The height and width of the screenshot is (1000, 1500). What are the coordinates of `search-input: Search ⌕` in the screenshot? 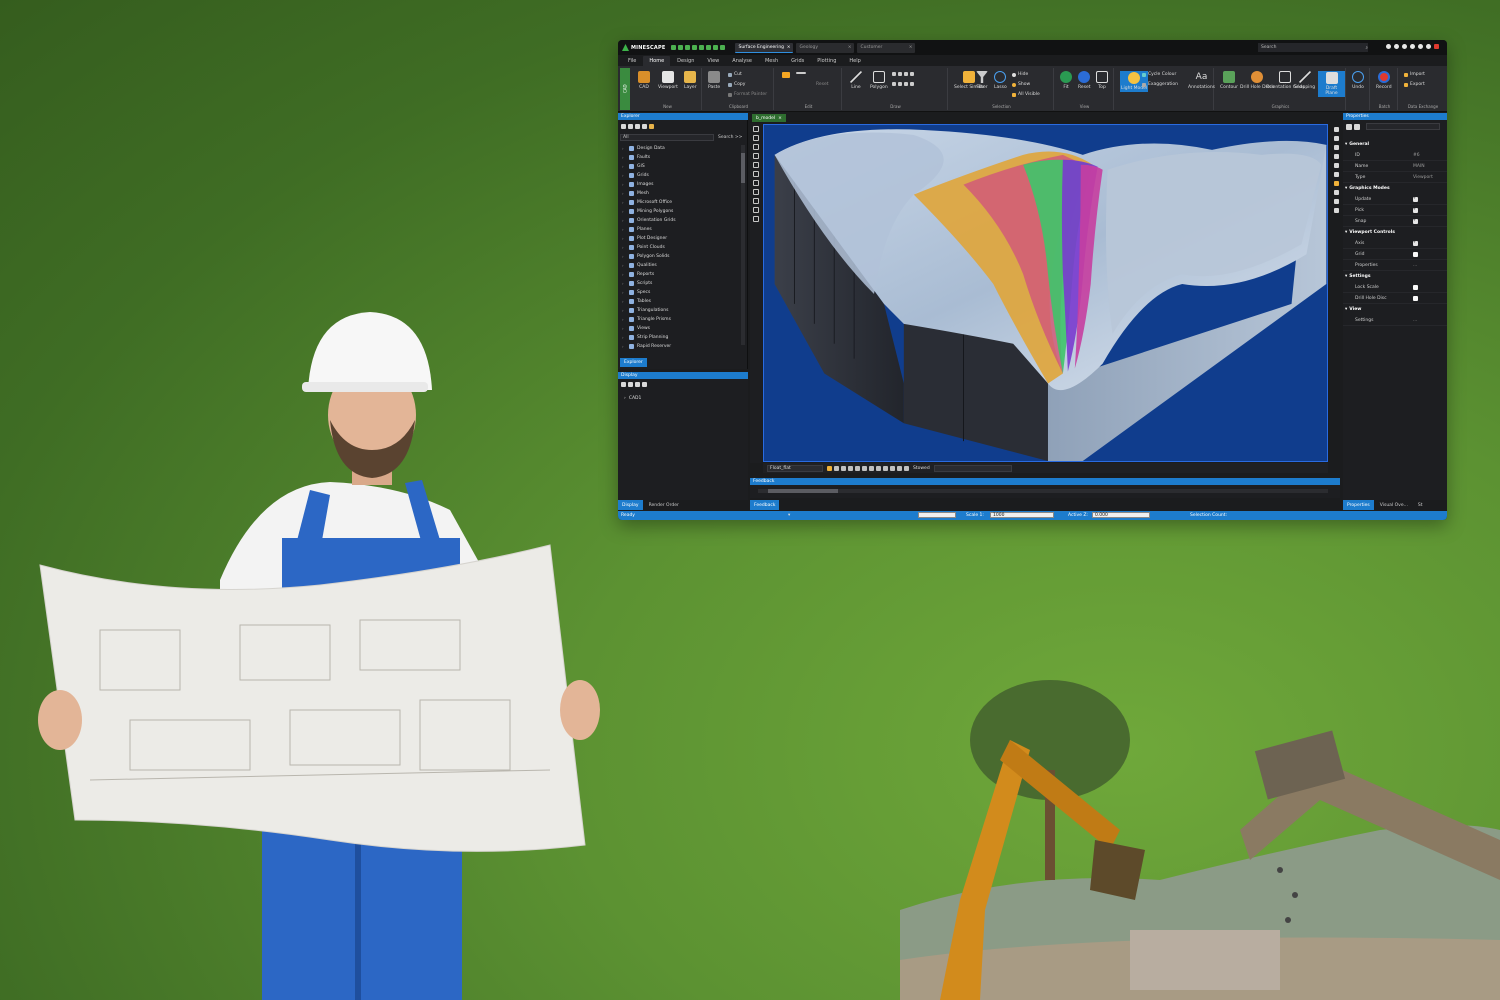 It's located at (1313, 47).